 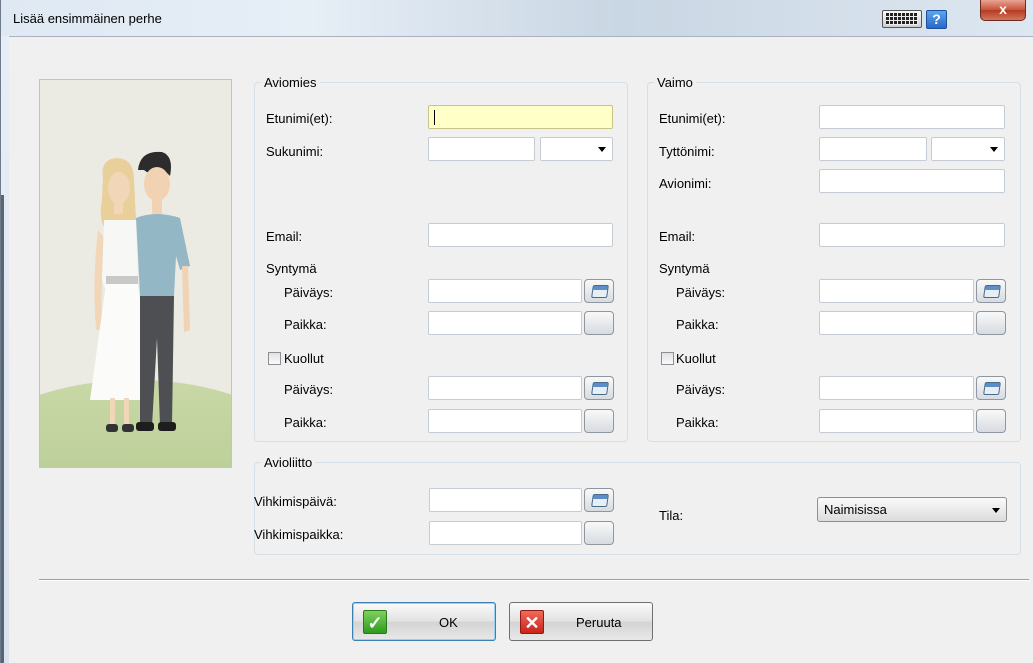 I want to click on marriage-legend: Avioliitto, so click(x=288, y=462).